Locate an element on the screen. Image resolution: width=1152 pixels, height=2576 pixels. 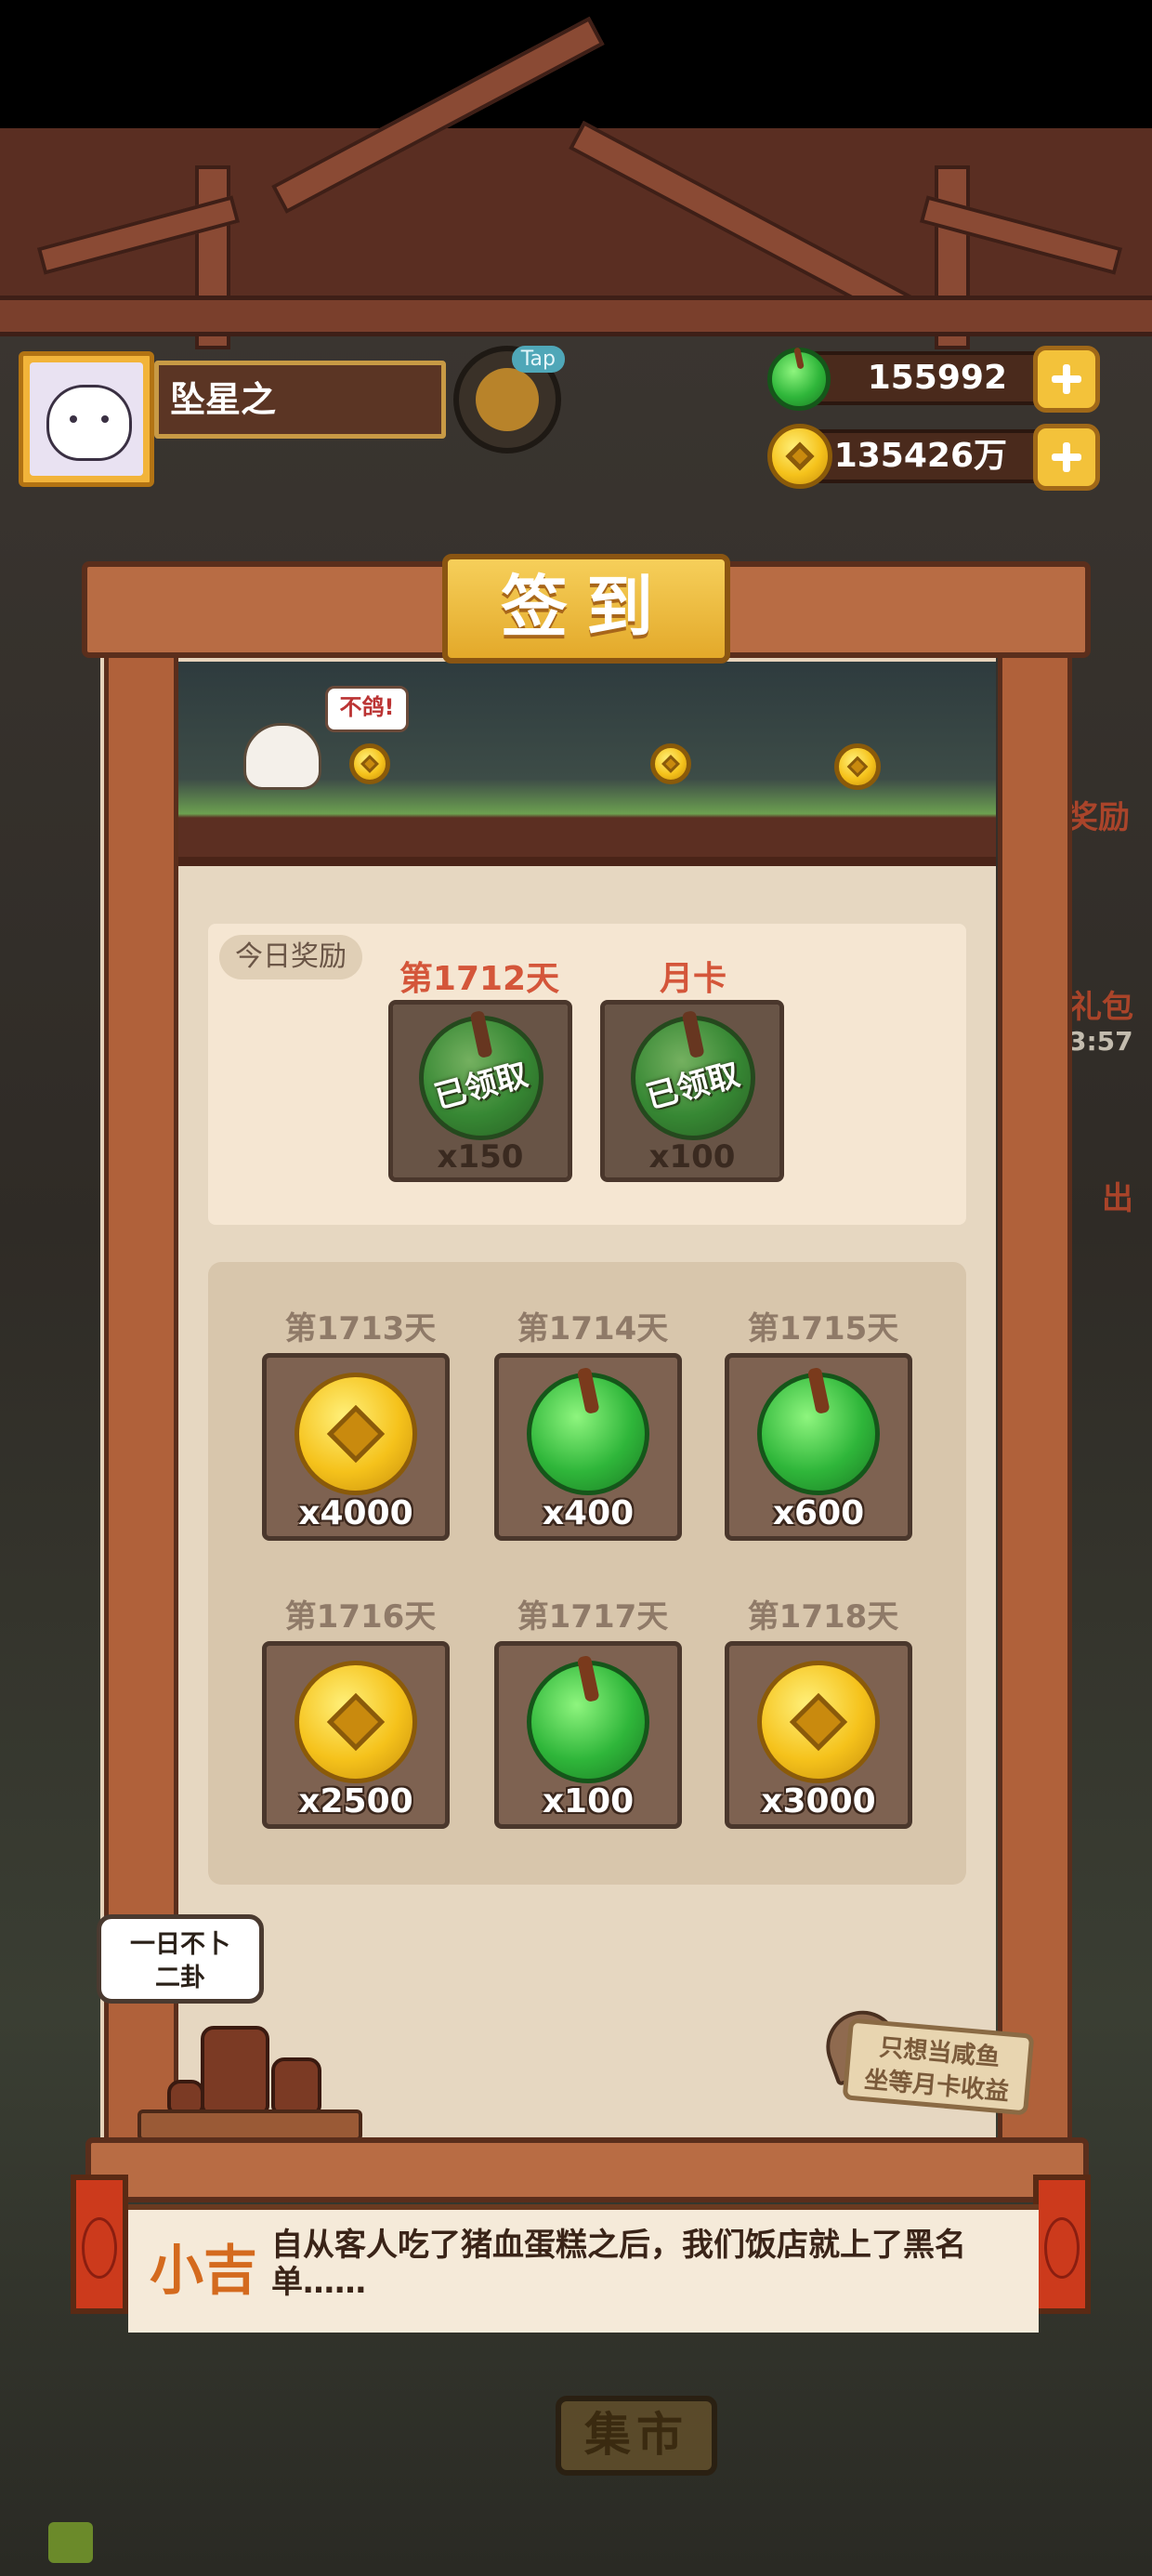
day-label: 第1718天 is located at coordinates (823, 1617).